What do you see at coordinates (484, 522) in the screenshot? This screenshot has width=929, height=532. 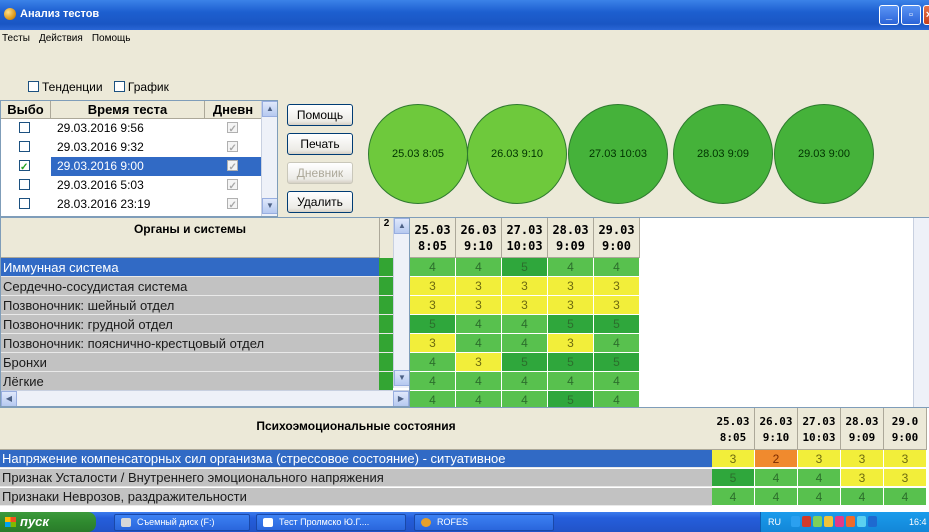 I see `taskbar-item-rofes: ROFES` at bounding box center [484, 522].